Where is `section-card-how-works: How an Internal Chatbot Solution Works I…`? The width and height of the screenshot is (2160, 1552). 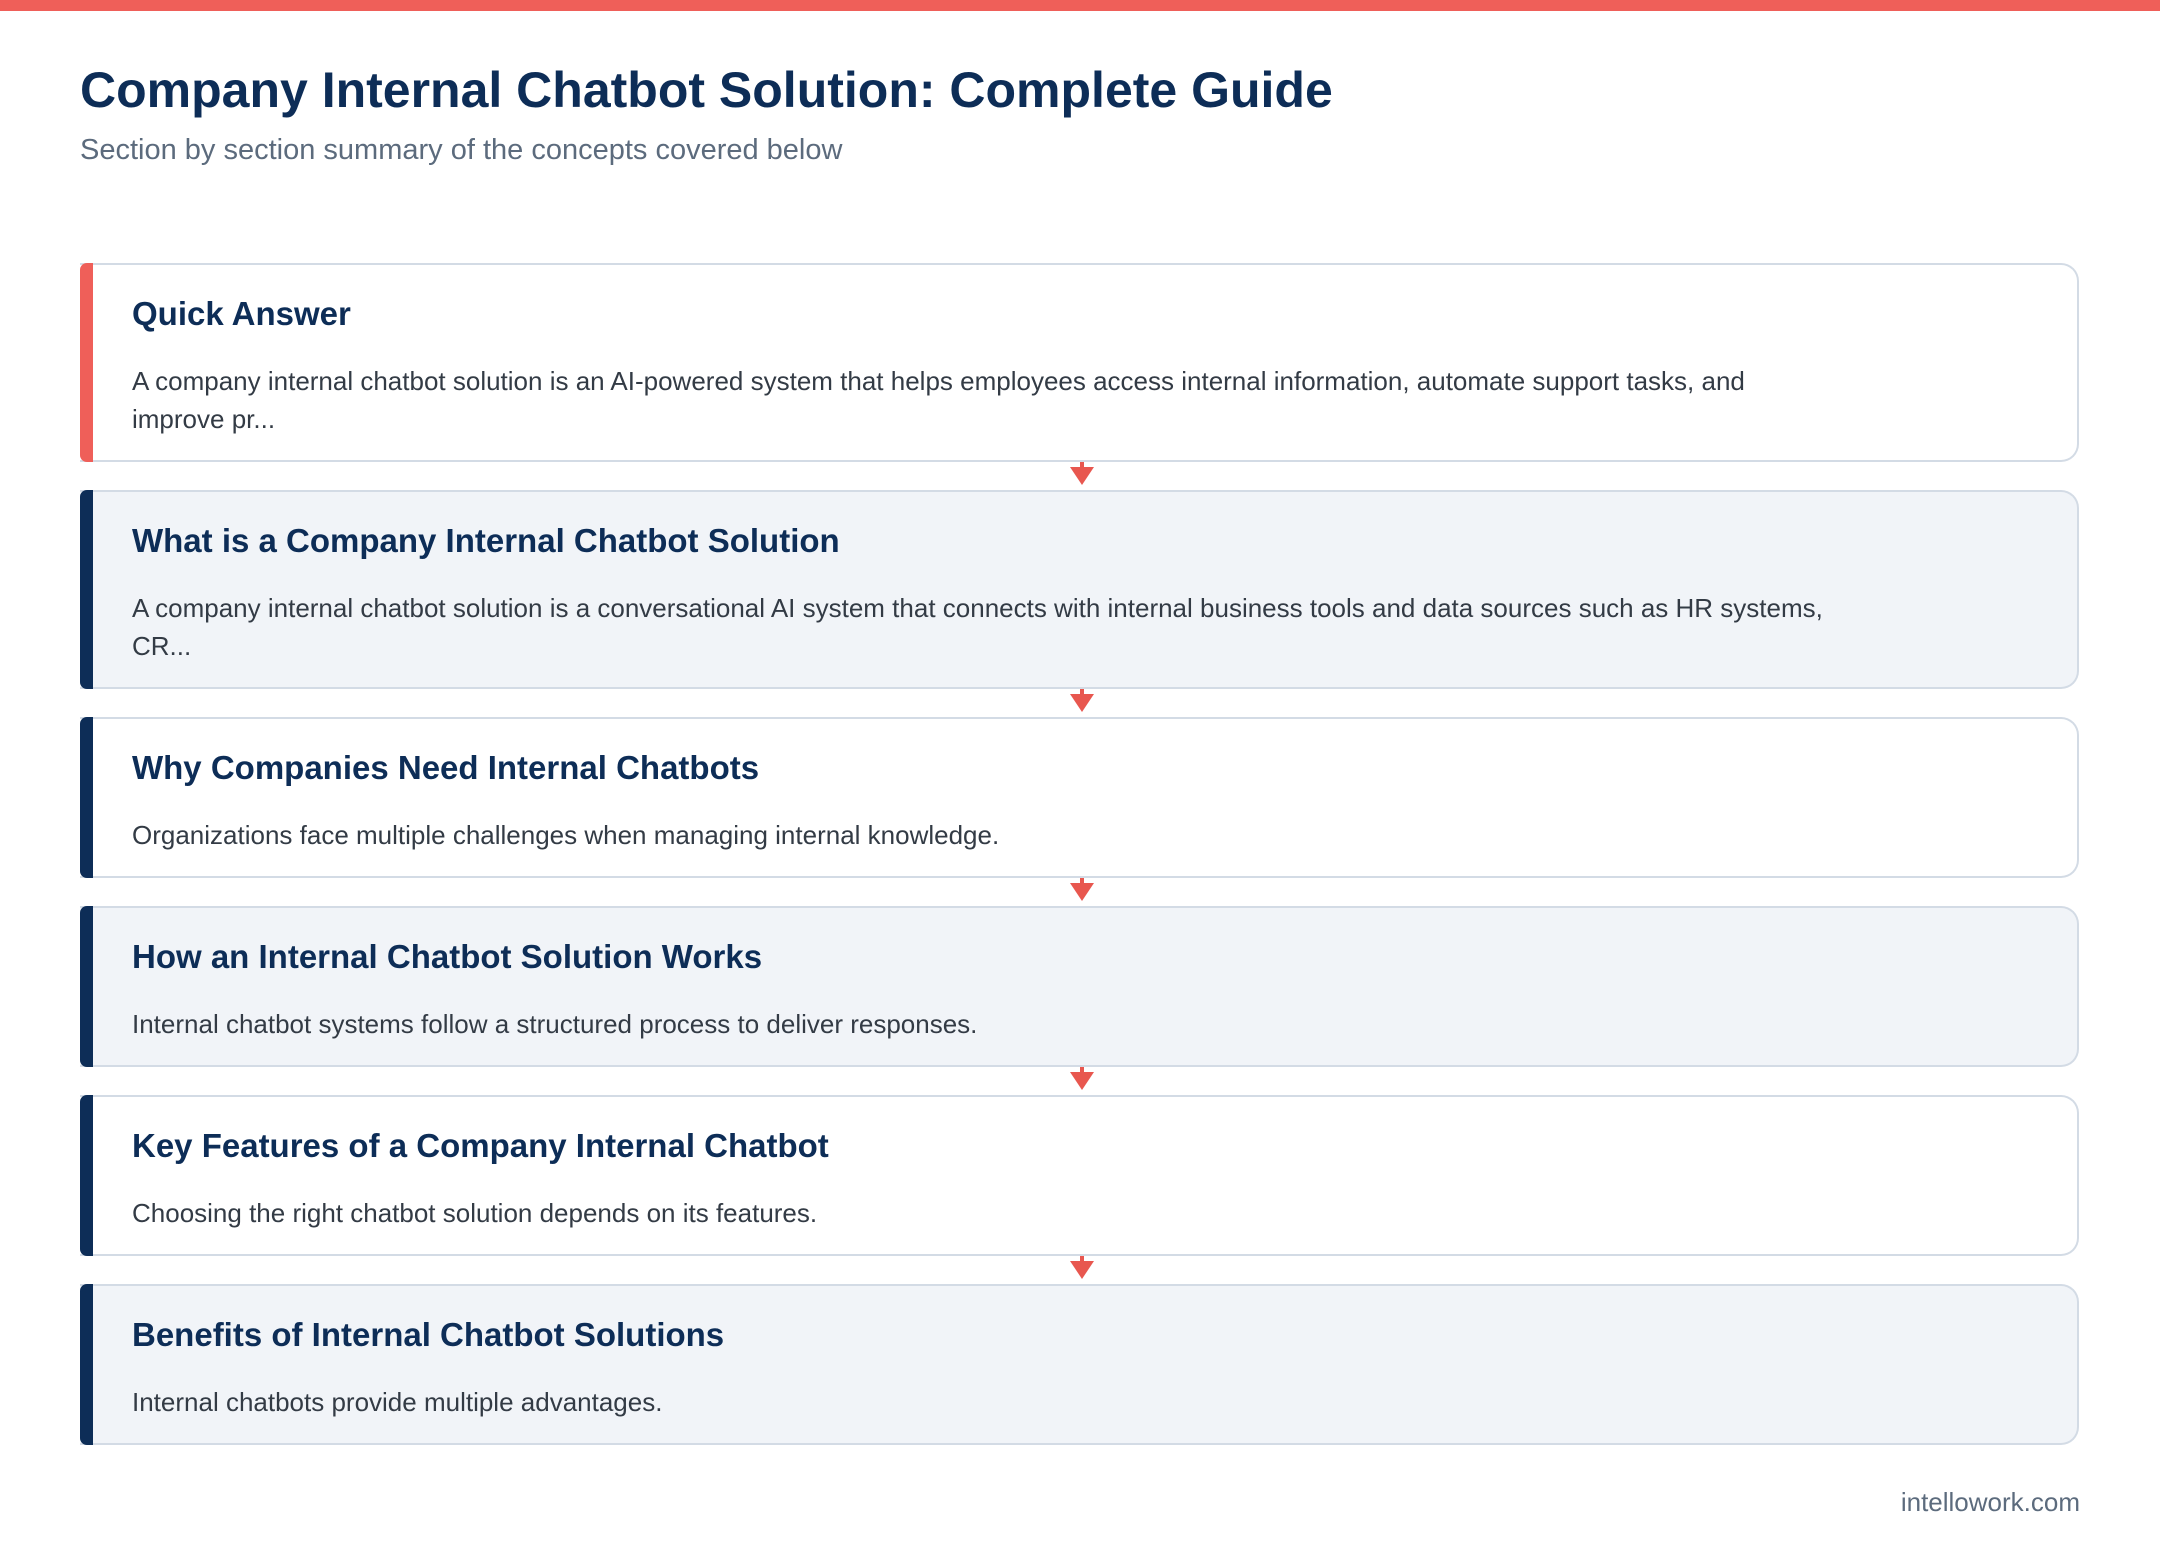
section-card-how-works: How an Internal Chatbot Solution Works I… is located at coordinates (1079, 986).